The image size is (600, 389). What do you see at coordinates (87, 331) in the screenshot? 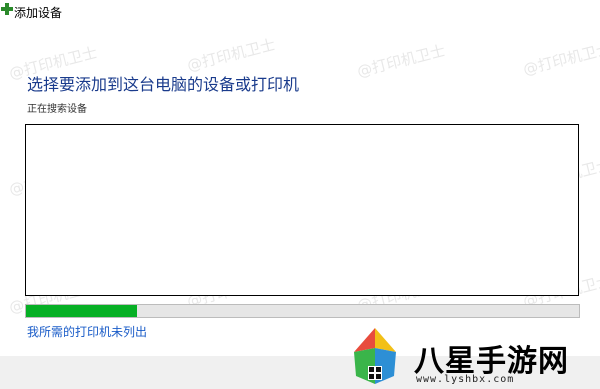
I see `printer-not-listed-link: 我所需的打印机未列出` at bounding box center [87, 331].